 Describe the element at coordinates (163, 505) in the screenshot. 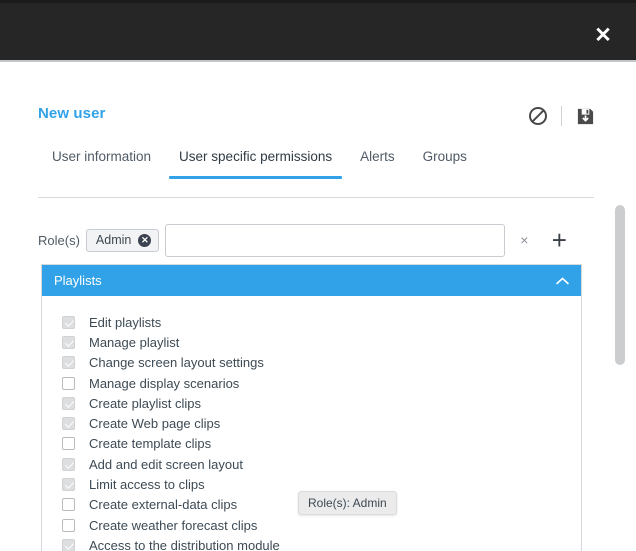

I see `permission-label: Create external-data clips` at that location.